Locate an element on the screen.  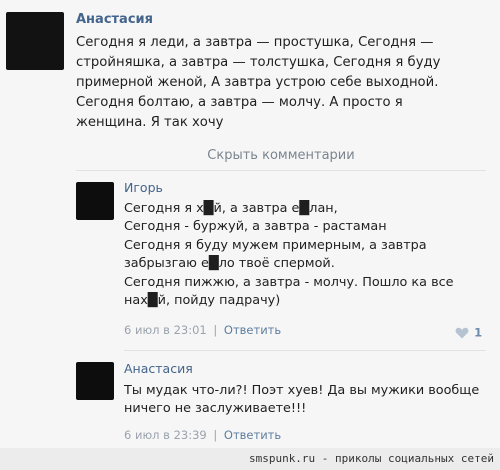
like-count: 1 is located at coordinates (478, 332).